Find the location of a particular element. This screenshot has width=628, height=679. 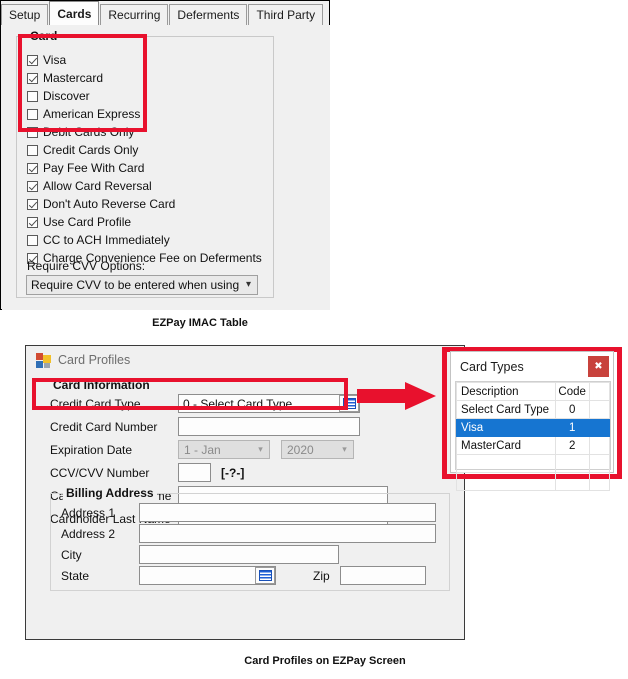

row-description: Visa is located at coordinates (506, 427).